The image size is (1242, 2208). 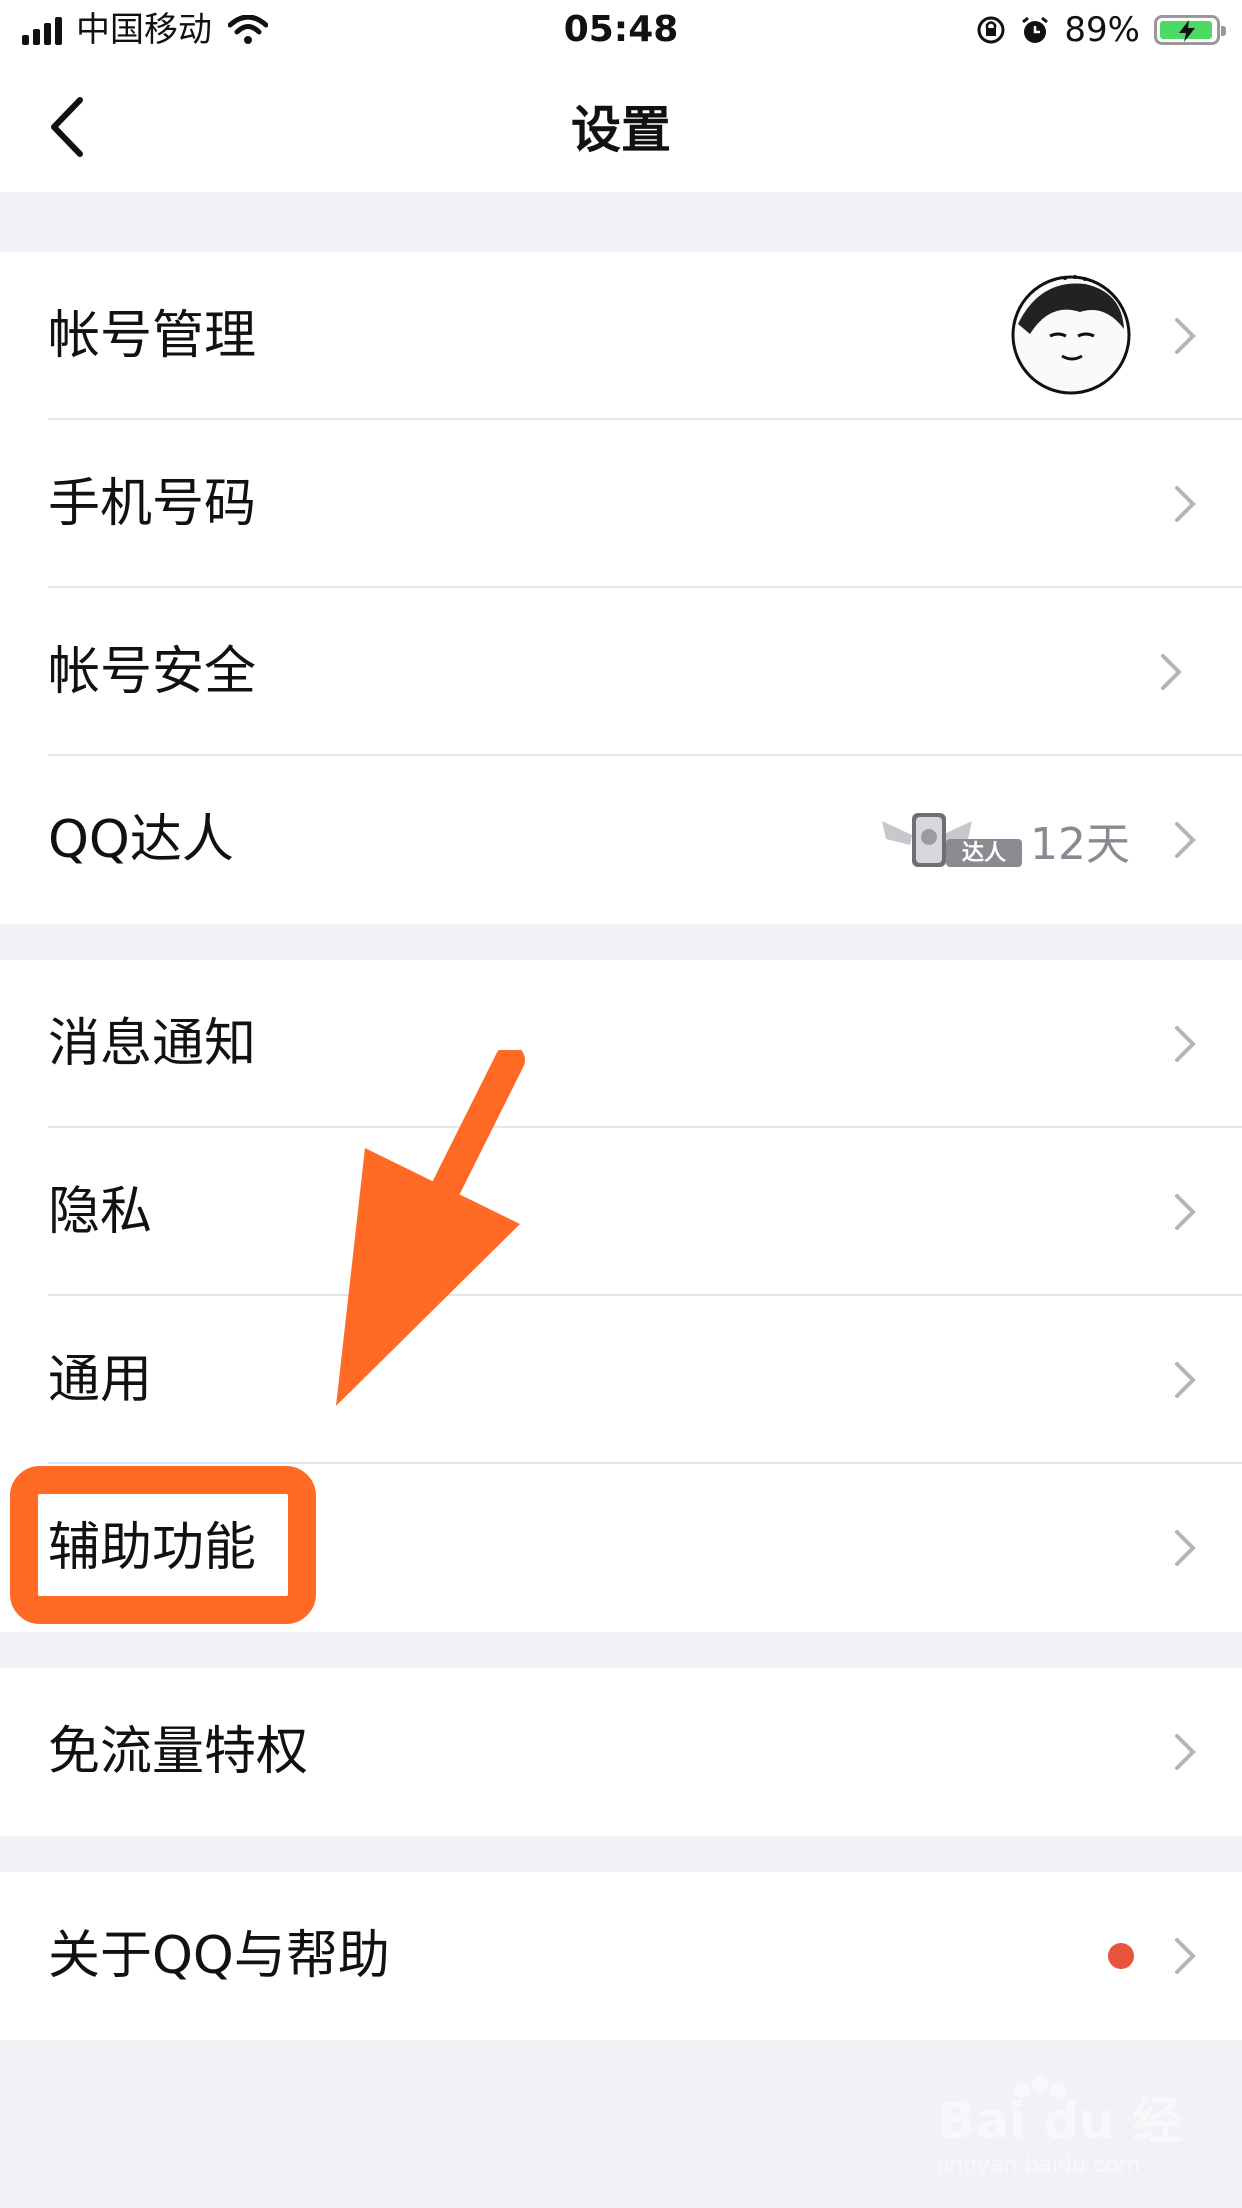 I want to click on row-label: 帐号安全, so click(x=152, y=672).